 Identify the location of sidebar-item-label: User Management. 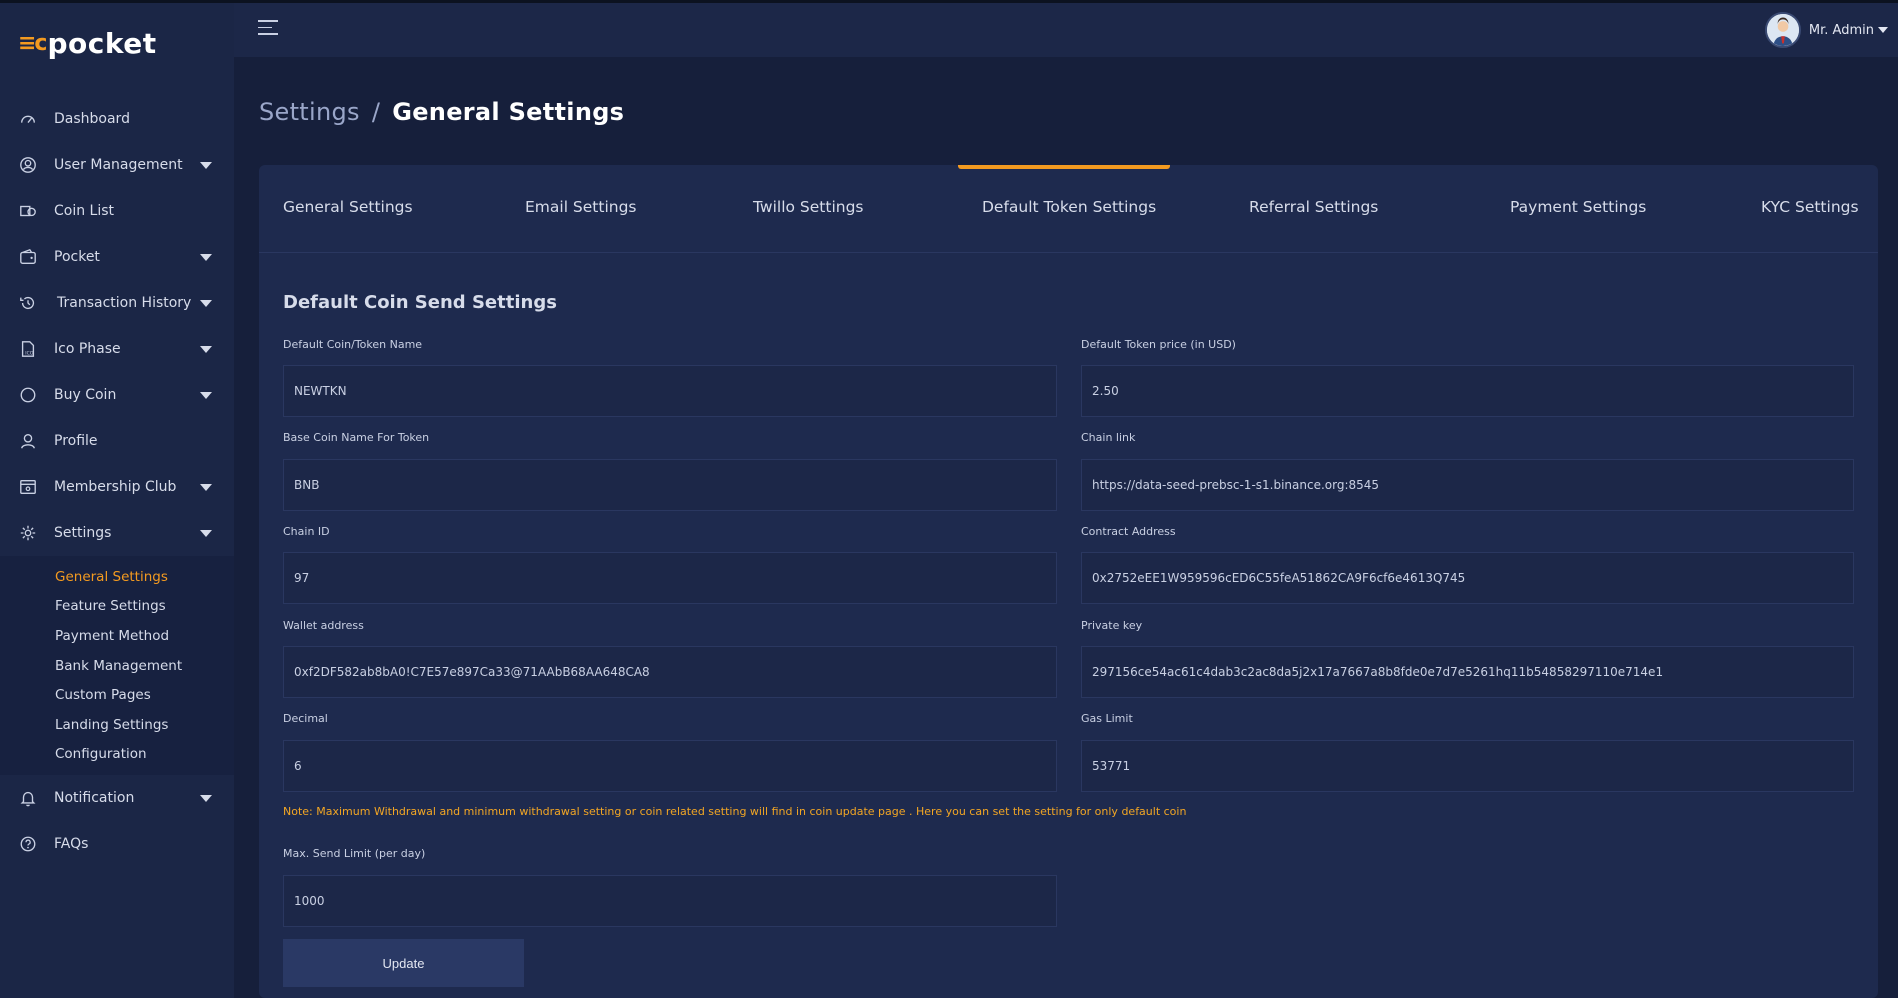
(118, 165).